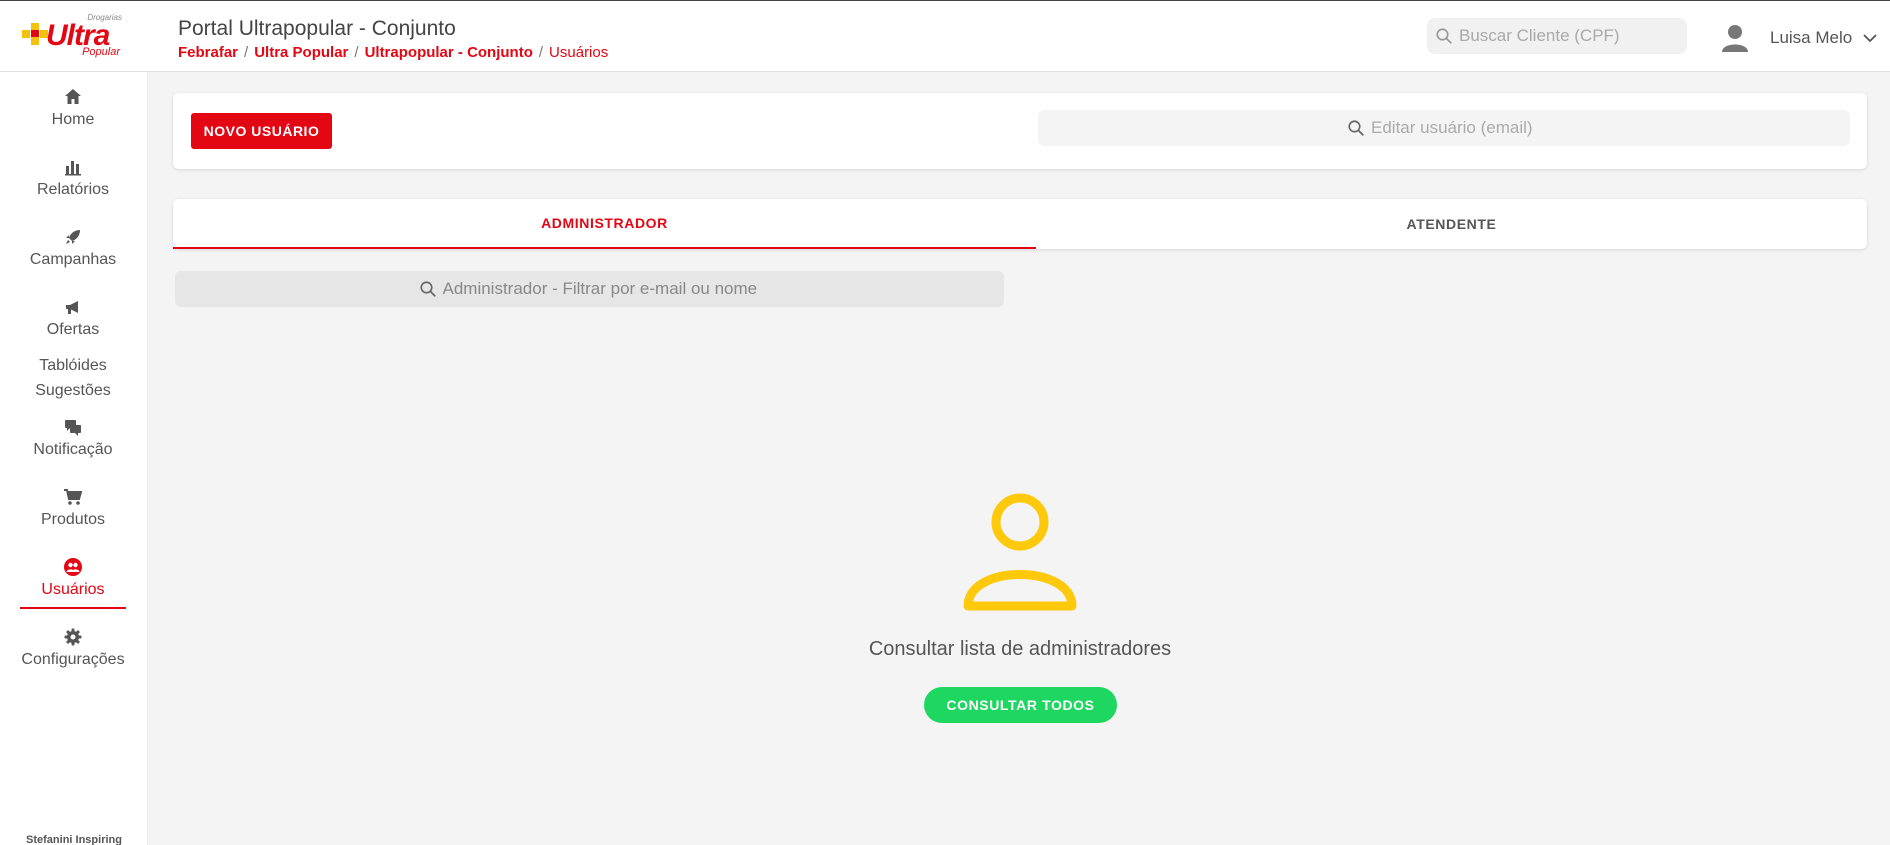  I want to click on avatar-icon, so click(1735, 38).